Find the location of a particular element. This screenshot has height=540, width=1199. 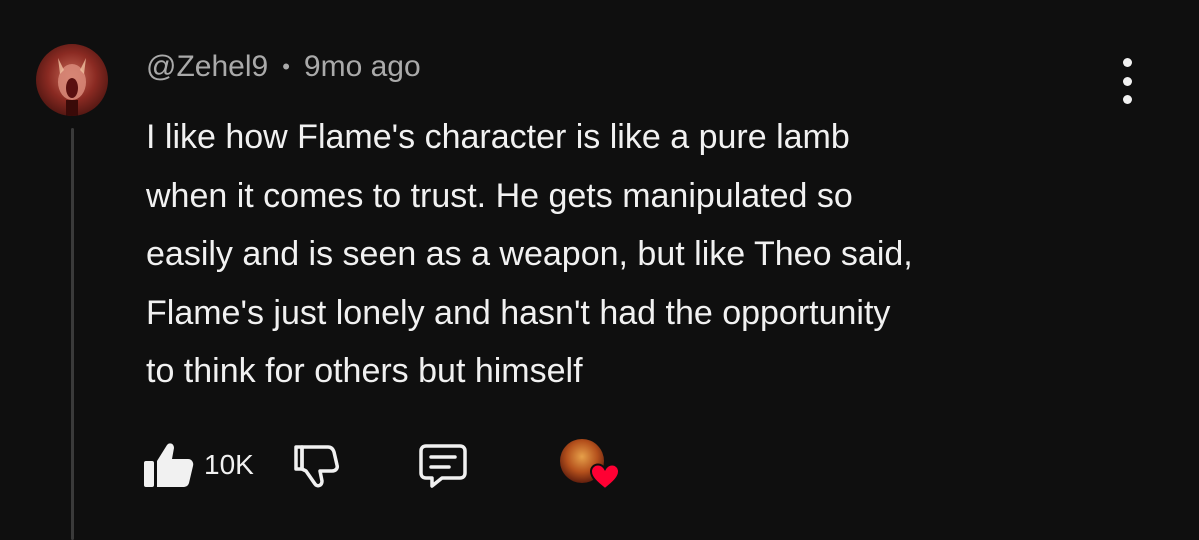

comment-header: @Zehel9 • 9mo ago is located at coordinates (283, 67).